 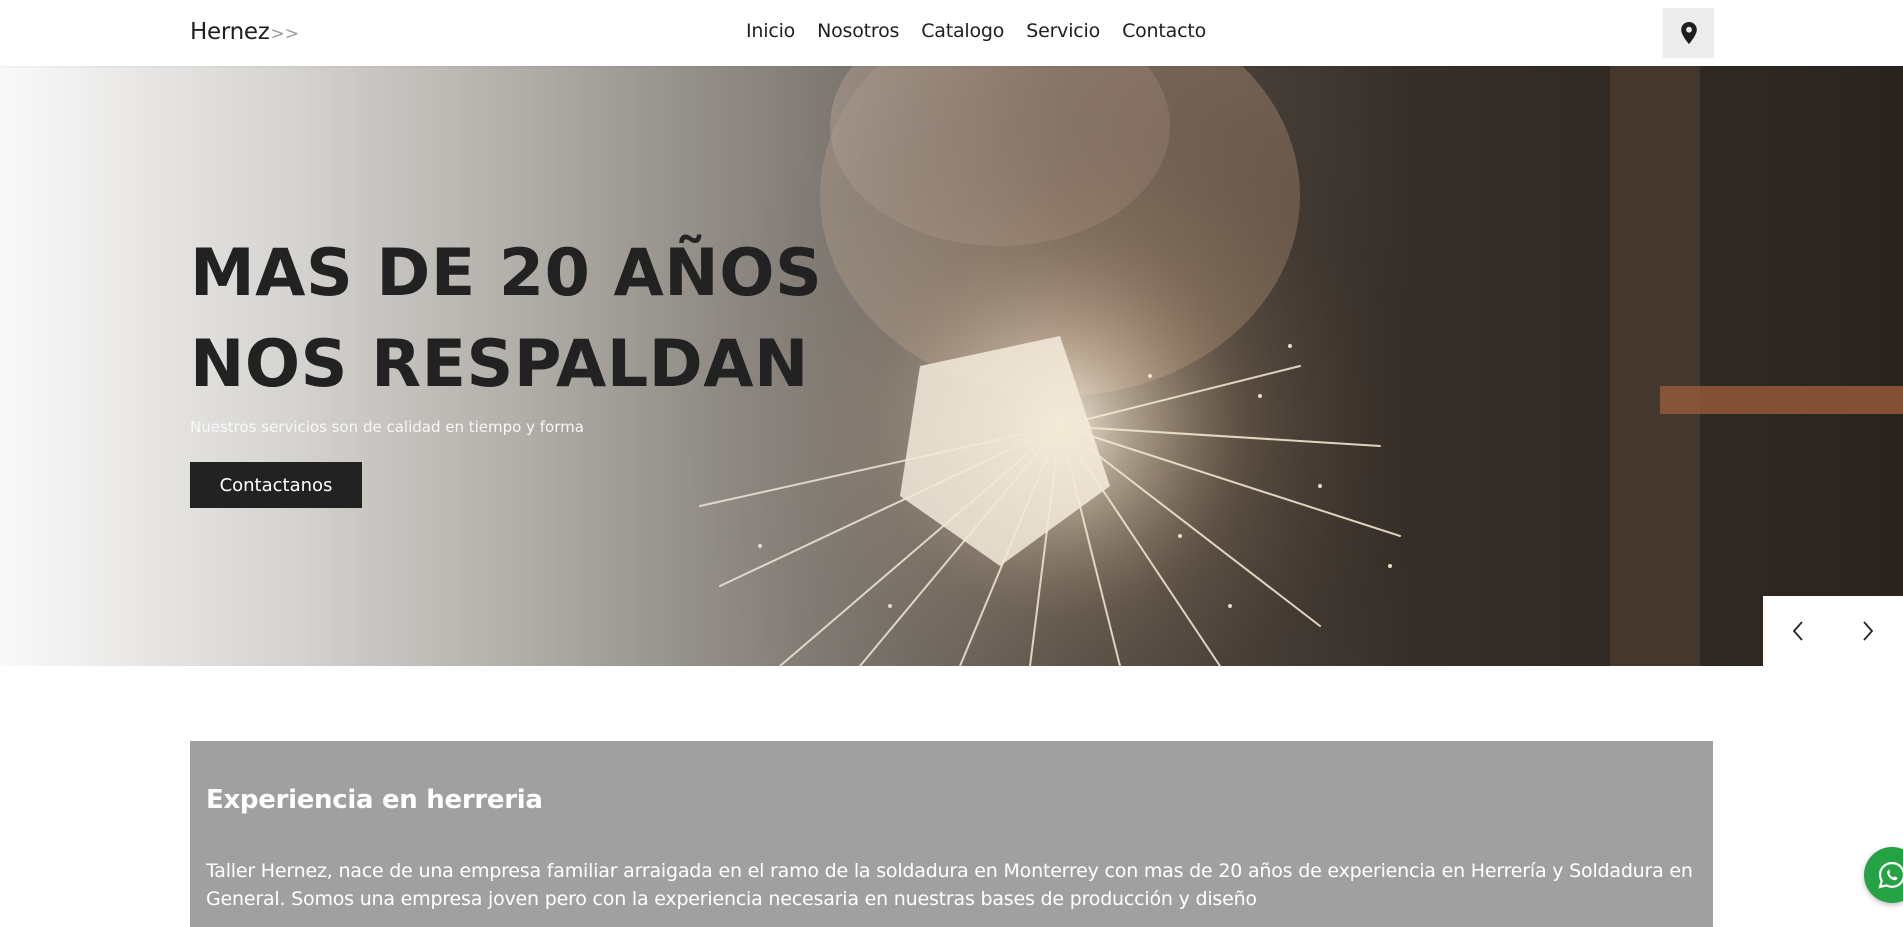 I want to click on nav-item-nosotros: Nosotros, so click(x=858, y=31).